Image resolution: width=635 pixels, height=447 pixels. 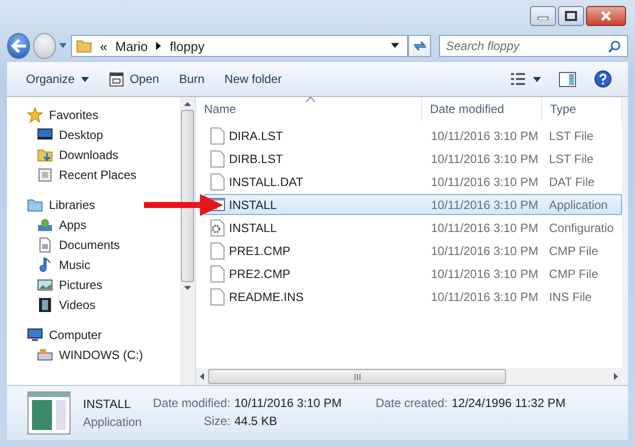 I want to click on sort-caret-icon, so click(x=310, y=99).